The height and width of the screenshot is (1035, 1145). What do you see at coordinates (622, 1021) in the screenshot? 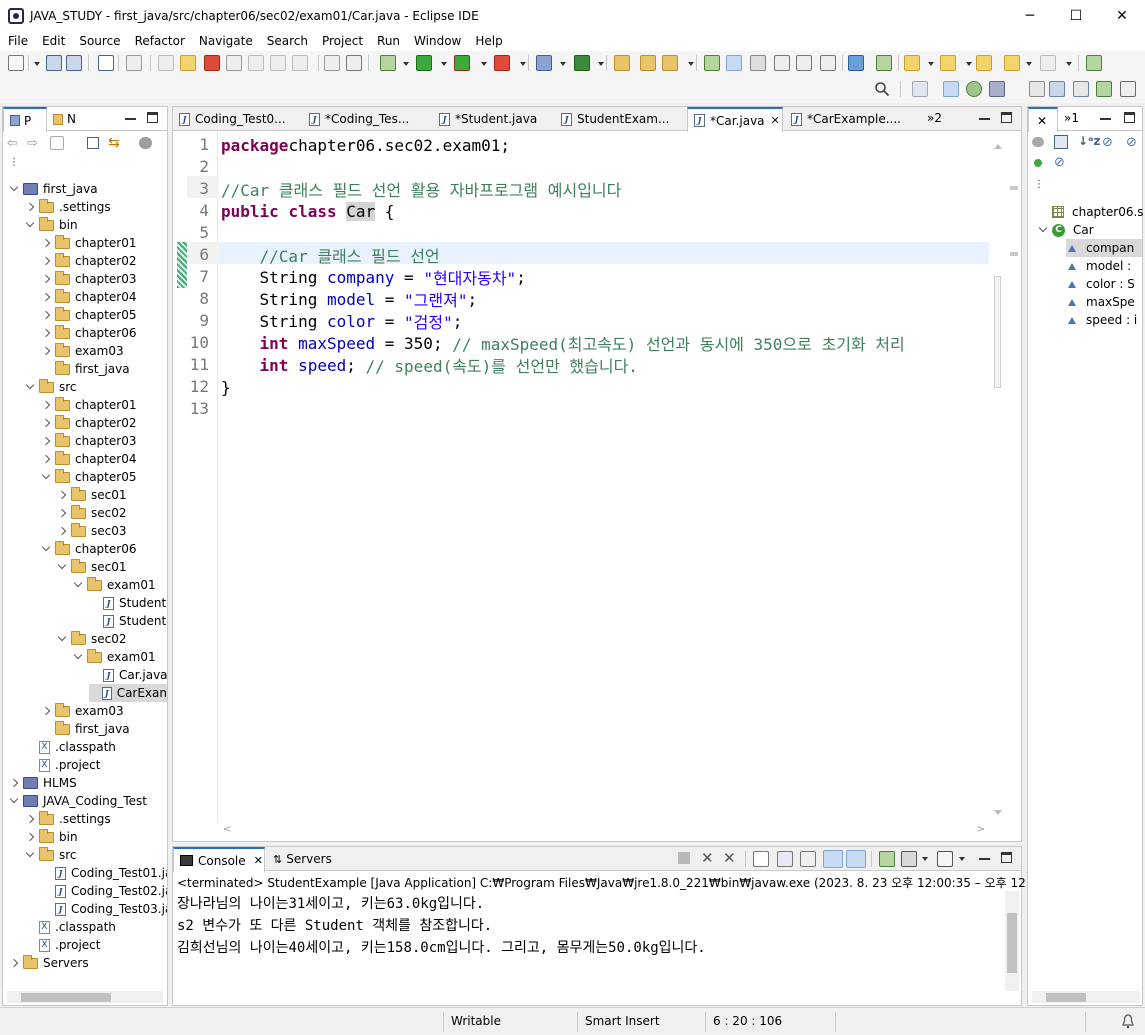
I see `insert-mode-status: Smart Insert` at bounding box center [622, 1021].